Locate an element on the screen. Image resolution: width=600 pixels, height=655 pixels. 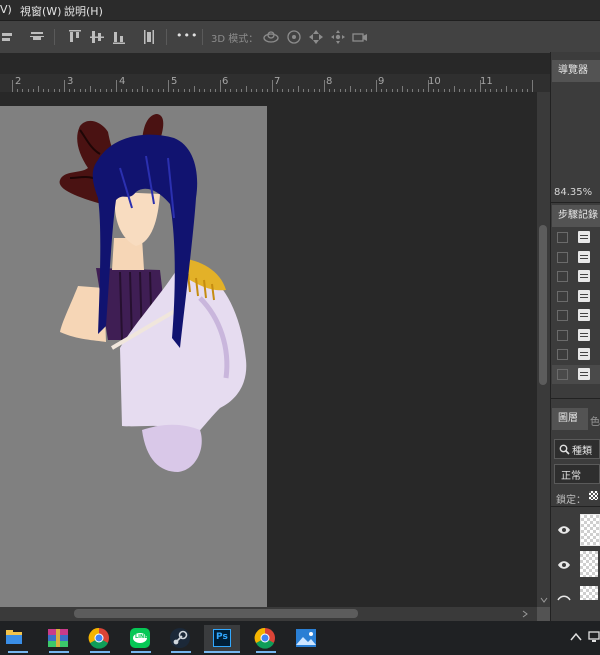
ruler-number: 9 is located at coordinates (381, 81).